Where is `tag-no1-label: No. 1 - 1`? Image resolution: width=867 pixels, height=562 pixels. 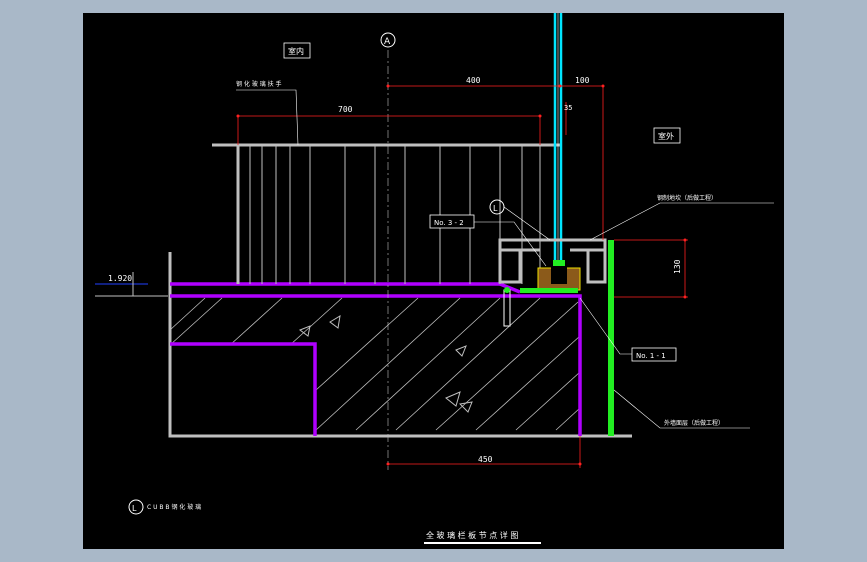
tag-no1-label: No. 1 - 1 is located at coordinates (651, 356).